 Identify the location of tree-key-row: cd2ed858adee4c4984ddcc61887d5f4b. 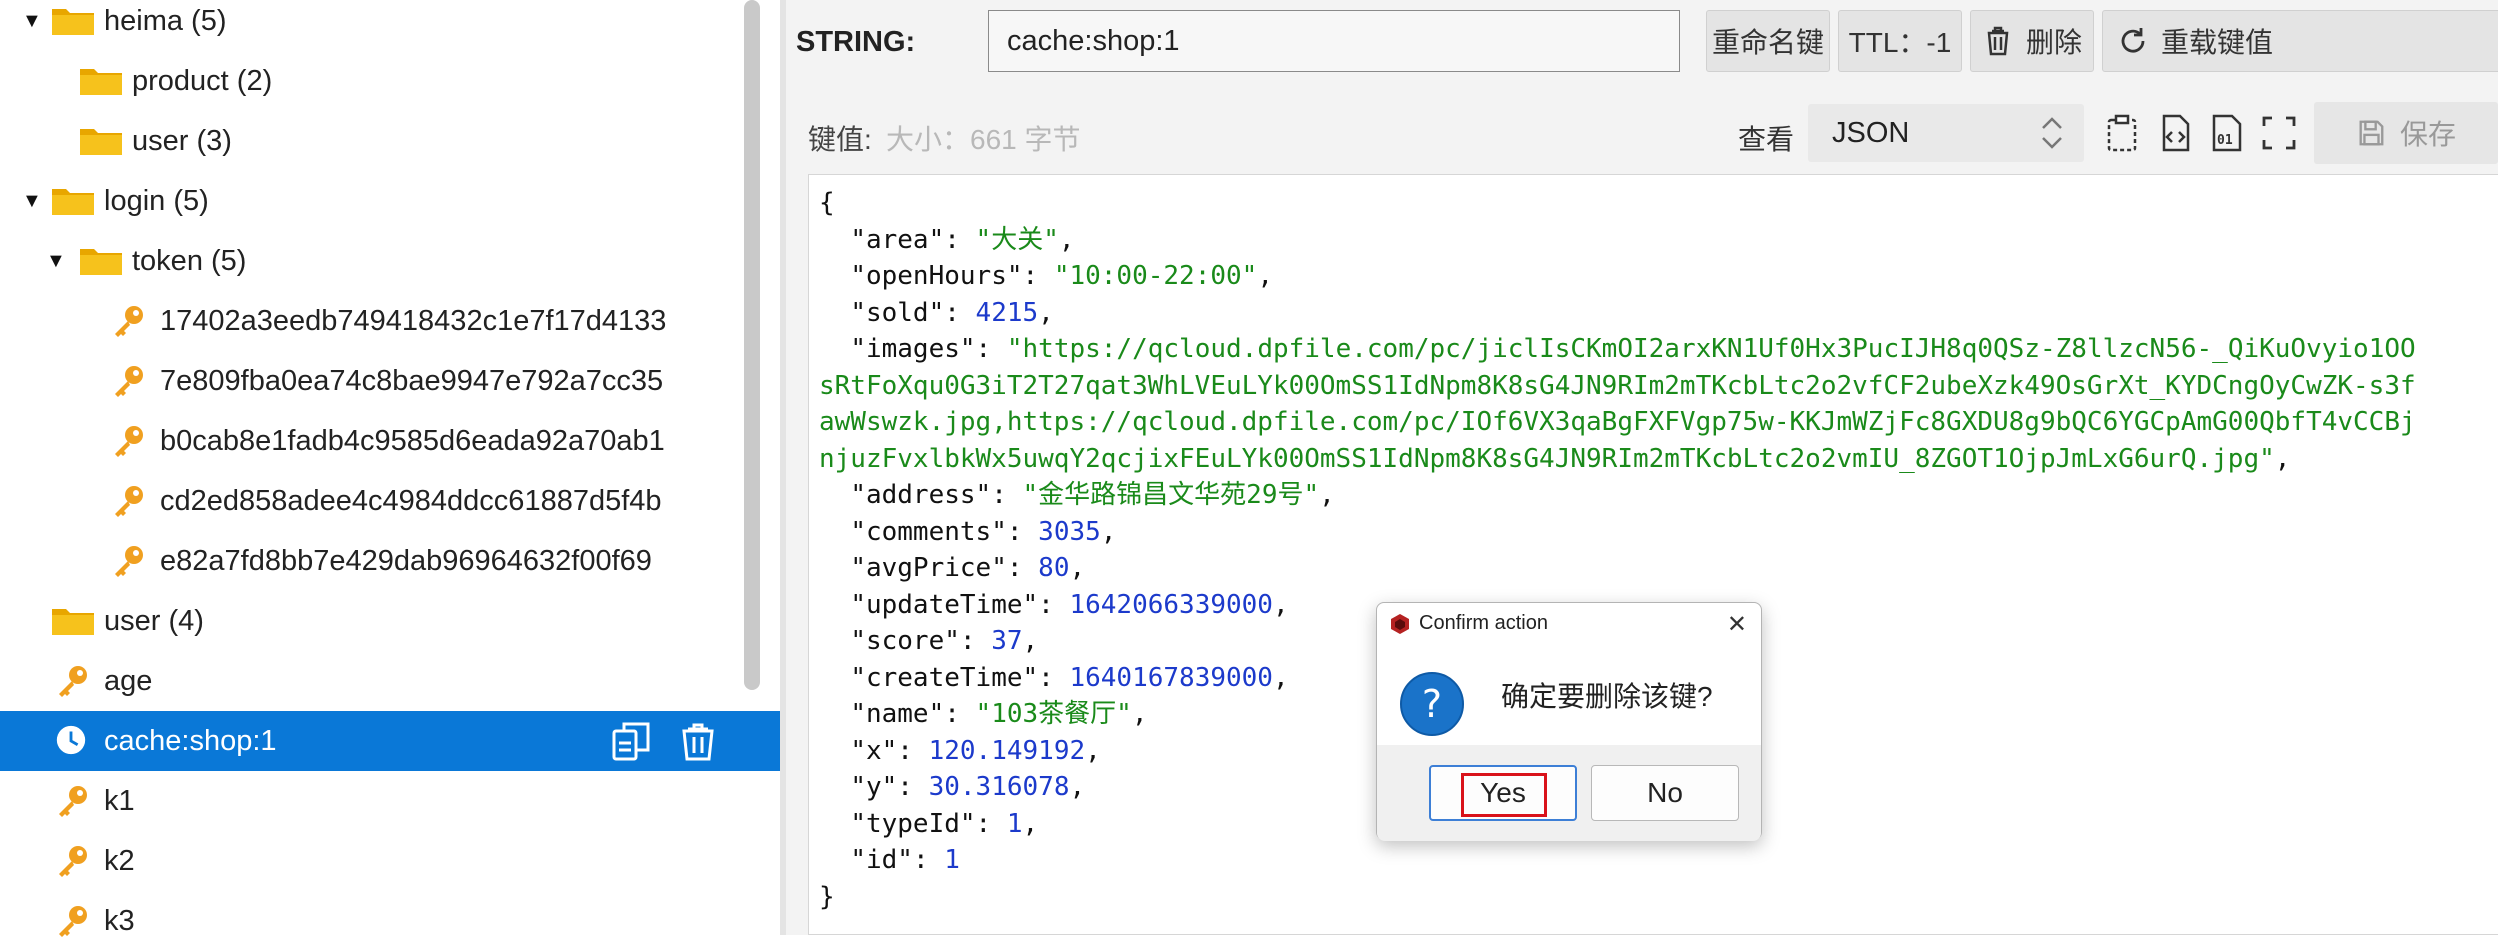
(390, 501).